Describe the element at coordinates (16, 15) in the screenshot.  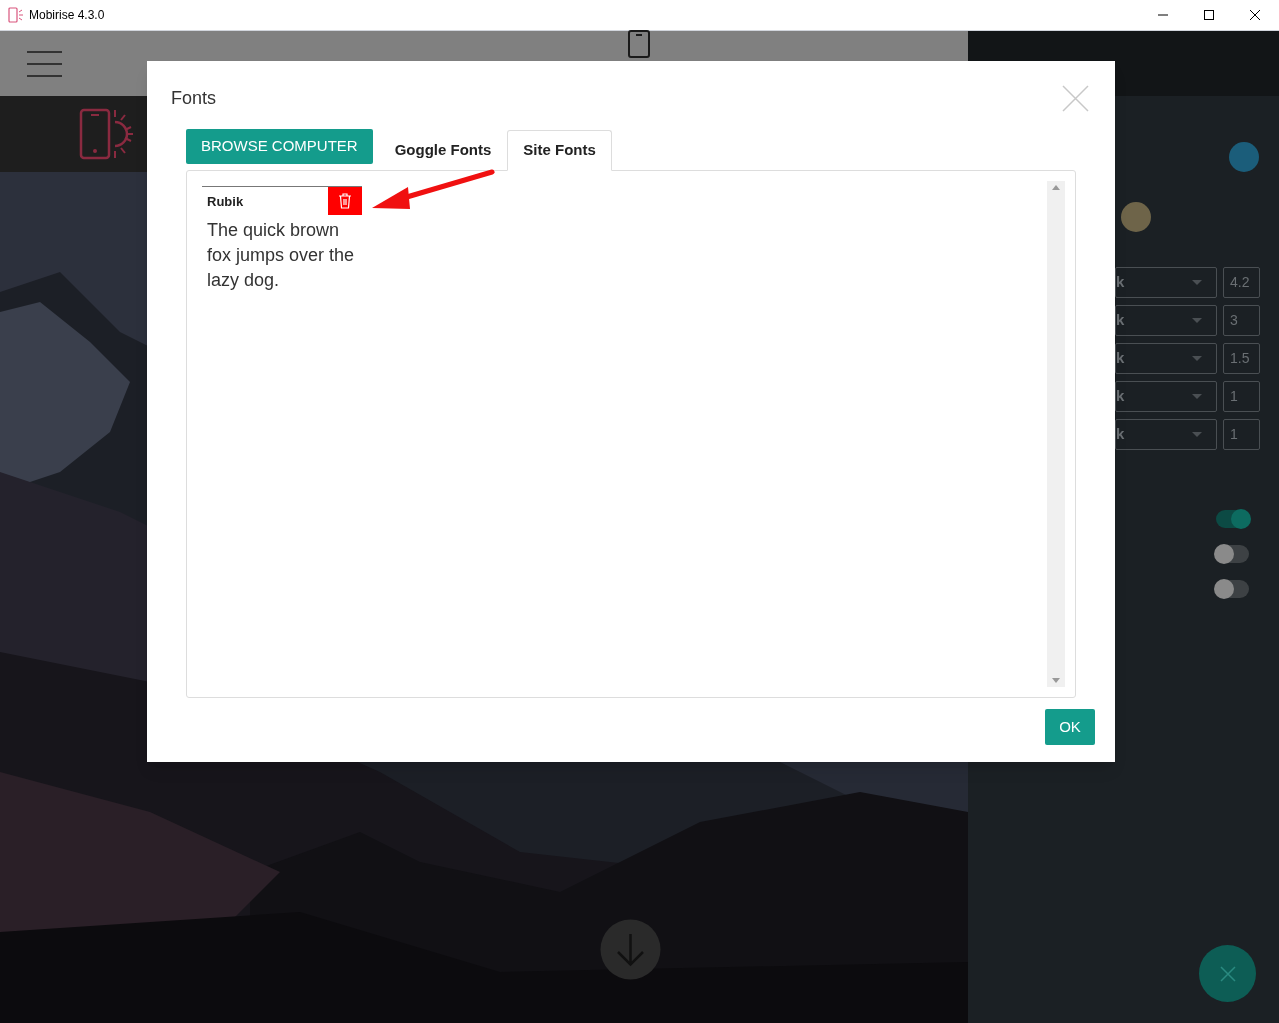
I see `app-logo-icon` at that location.